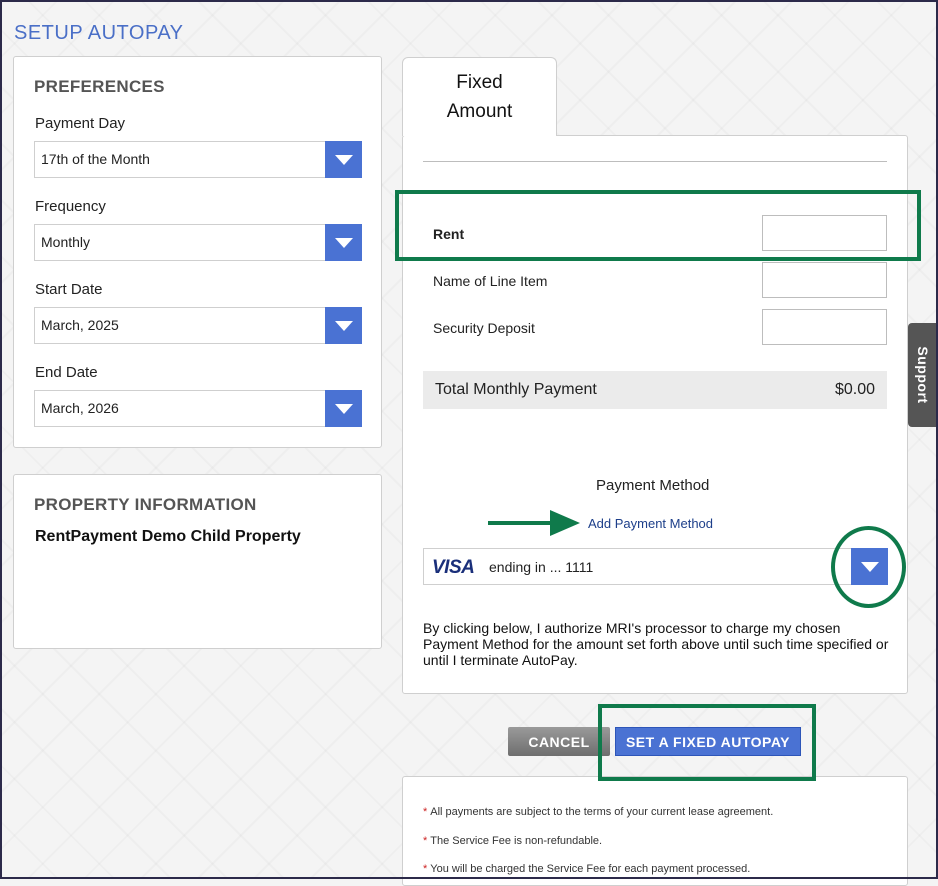 This screenshot has height=886, width=938. I want to click on visa-logo-icon: VISA, so click(453, 567).